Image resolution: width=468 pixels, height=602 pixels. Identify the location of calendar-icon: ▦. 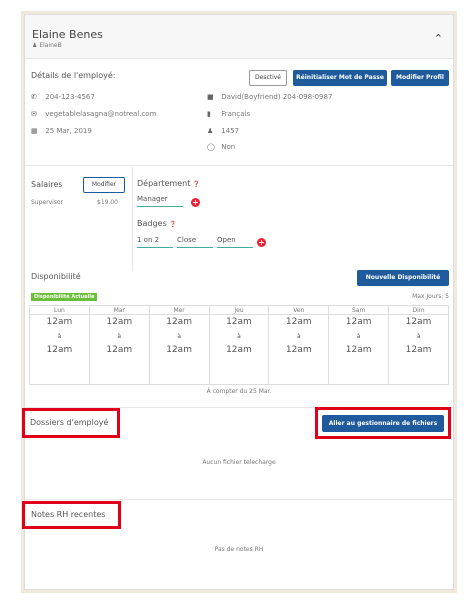
(34, 131).